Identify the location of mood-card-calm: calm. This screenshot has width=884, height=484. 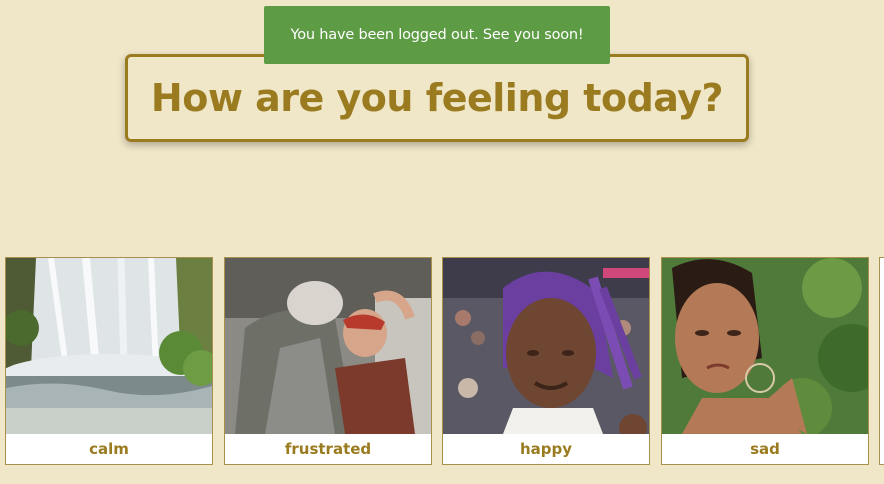
(109, 361).